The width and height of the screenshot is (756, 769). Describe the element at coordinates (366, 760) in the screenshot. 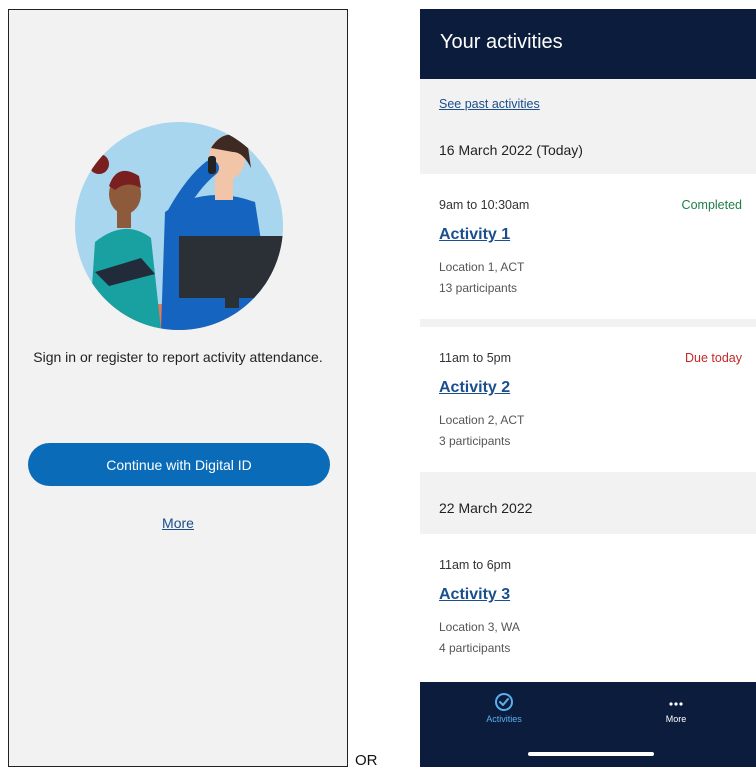

I see `or-separator: OR` at that location.